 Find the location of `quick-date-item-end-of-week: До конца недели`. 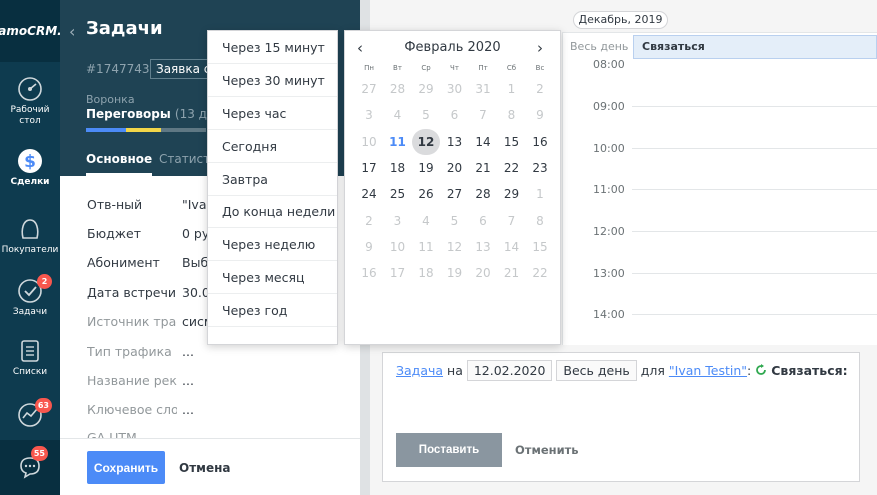

quick-date-item-end-of-week: До конца недели is located at coordinates (279, 211).